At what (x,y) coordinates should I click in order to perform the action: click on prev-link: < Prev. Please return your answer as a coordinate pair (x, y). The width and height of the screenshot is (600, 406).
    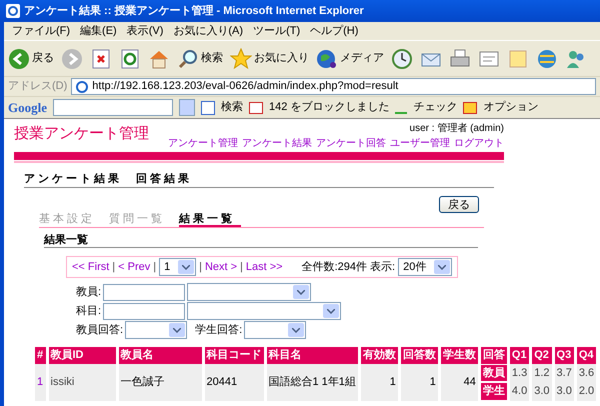
    Looking at the image, I should click on (134, 267).